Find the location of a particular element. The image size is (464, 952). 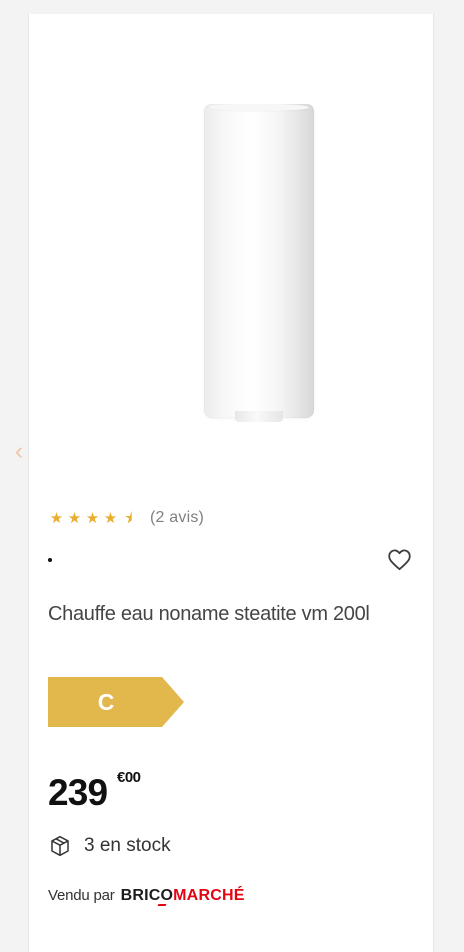

seller-brand: BRICOMARCHÉ is located at coordinates (183, 896).